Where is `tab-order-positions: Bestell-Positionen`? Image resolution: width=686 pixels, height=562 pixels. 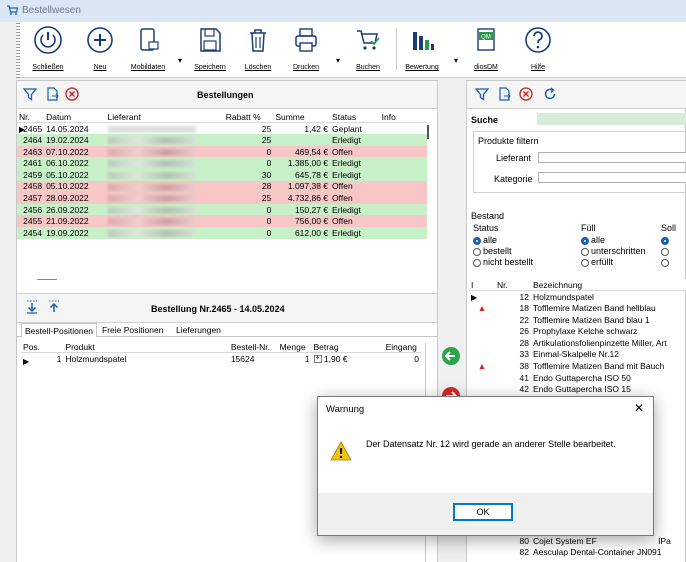 tab-order-positions: Bestell-Positionen is located at coordinates (59, 330).